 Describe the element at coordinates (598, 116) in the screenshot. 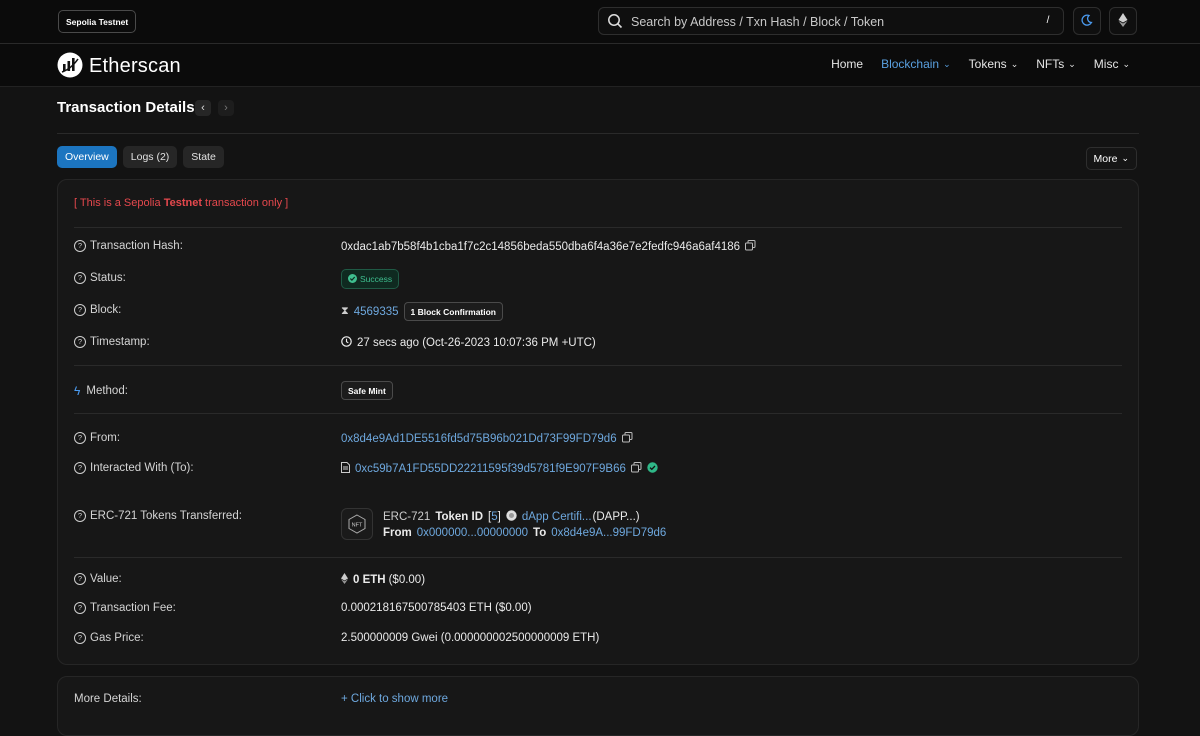

I see `page-header: Transaction Details ‹ ›` at that location.